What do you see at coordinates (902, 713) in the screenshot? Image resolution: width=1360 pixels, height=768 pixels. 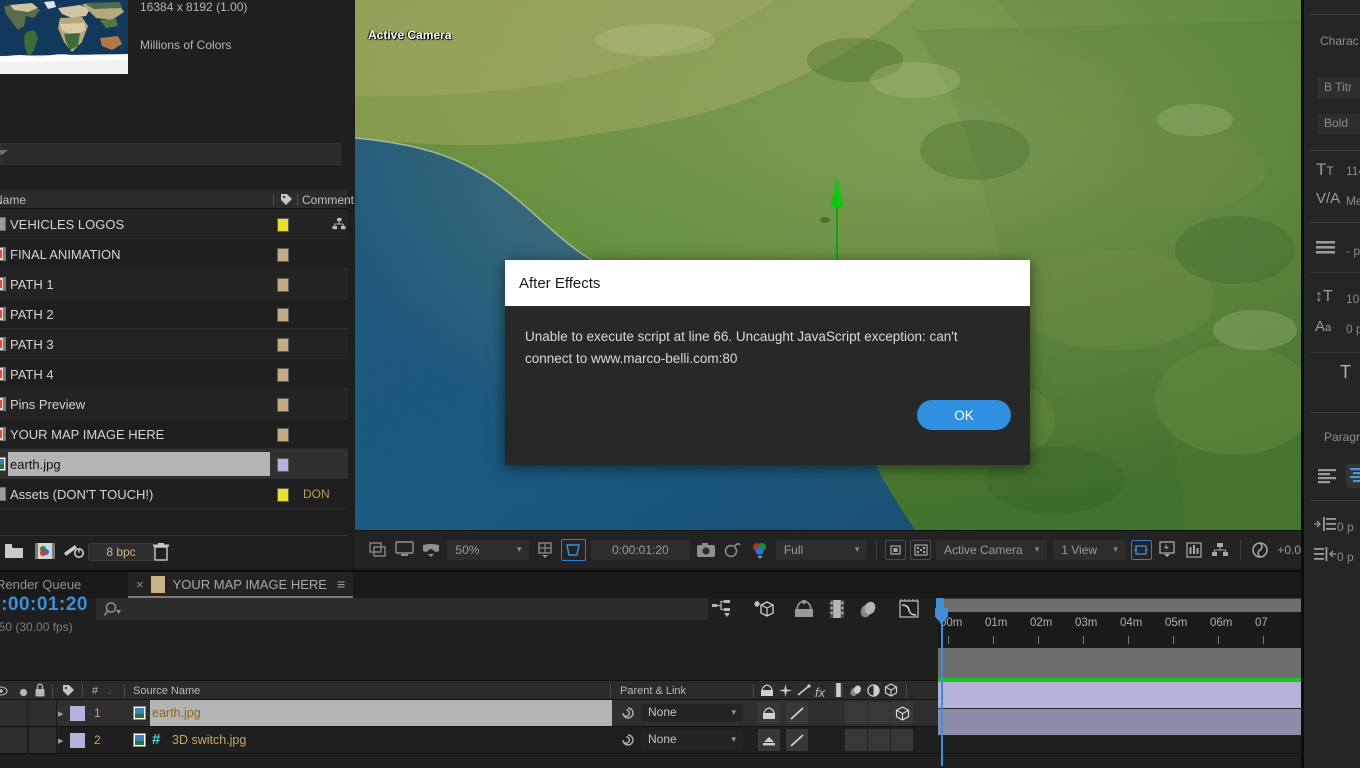 I see `switch-3d-layer` at bounding box center [902, 713].